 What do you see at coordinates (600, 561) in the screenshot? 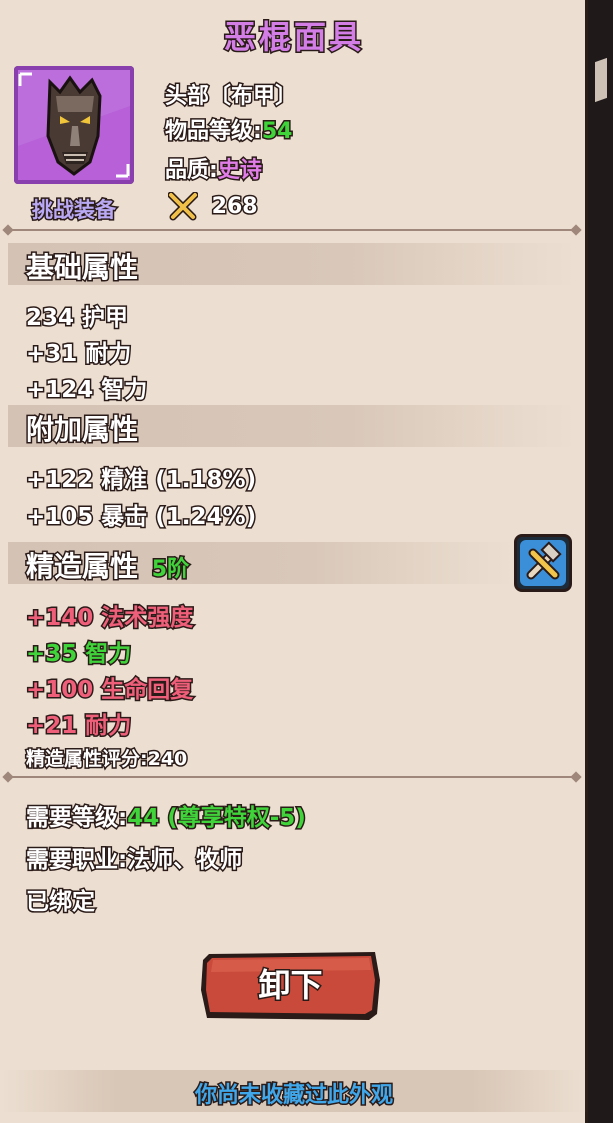
I see `panel-edge` at bounding box center [600, 561].